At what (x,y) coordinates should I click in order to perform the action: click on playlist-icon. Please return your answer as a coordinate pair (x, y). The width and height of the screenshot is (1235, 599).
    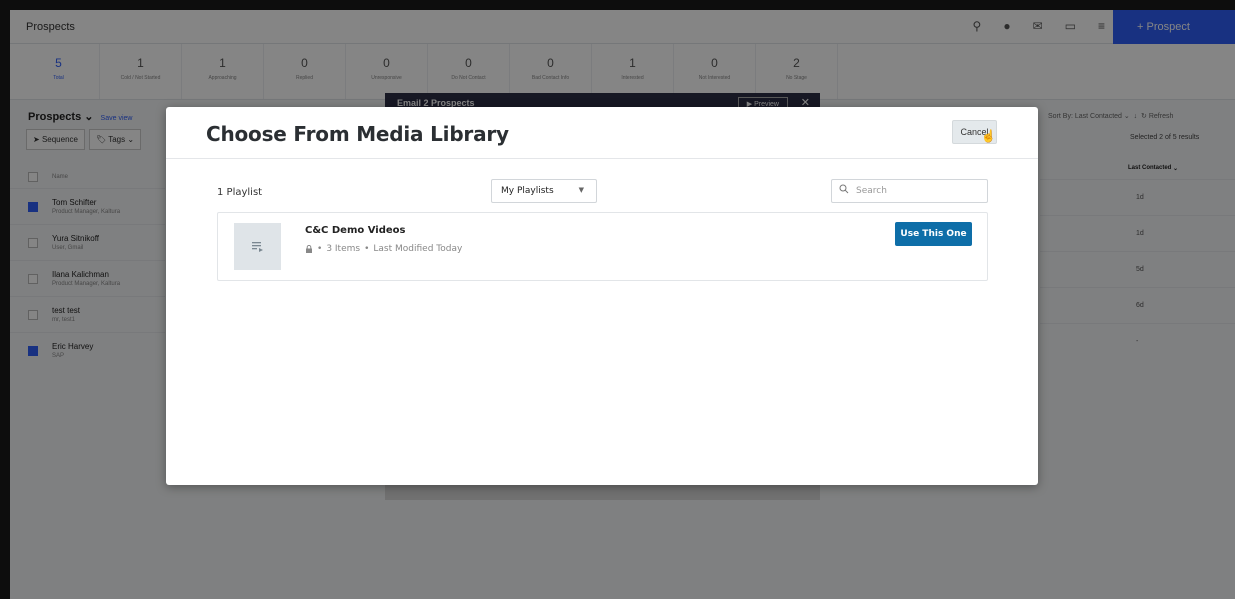
    Looking at the image, I should click on (257, 246).